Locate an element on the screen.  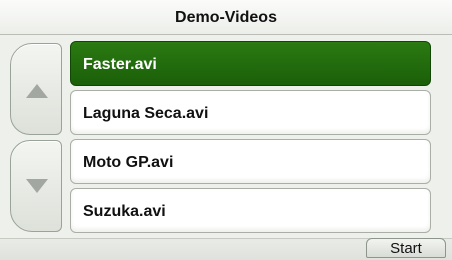
file-item-label: Moto GP.avi is located at coordinates (128, 162).